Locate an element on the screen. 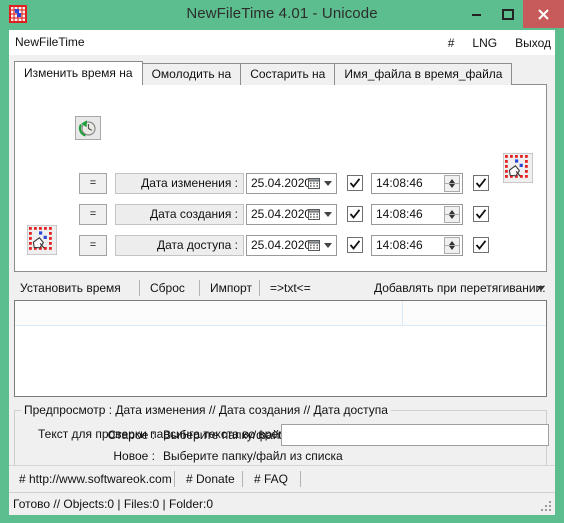  title-bar: NewFileTime 4.01 - Unicode is located at coordinates (282, 14).